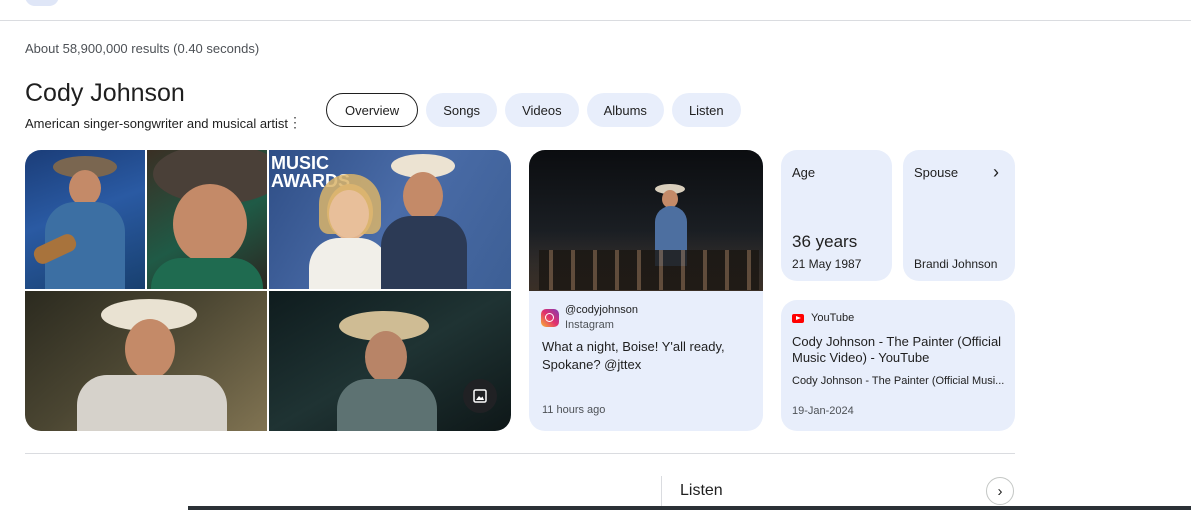  What do you see at coordinates (936, 172) in the screenshot?
I see `spouse-label: Spouse` at bounding box center [936, 172].